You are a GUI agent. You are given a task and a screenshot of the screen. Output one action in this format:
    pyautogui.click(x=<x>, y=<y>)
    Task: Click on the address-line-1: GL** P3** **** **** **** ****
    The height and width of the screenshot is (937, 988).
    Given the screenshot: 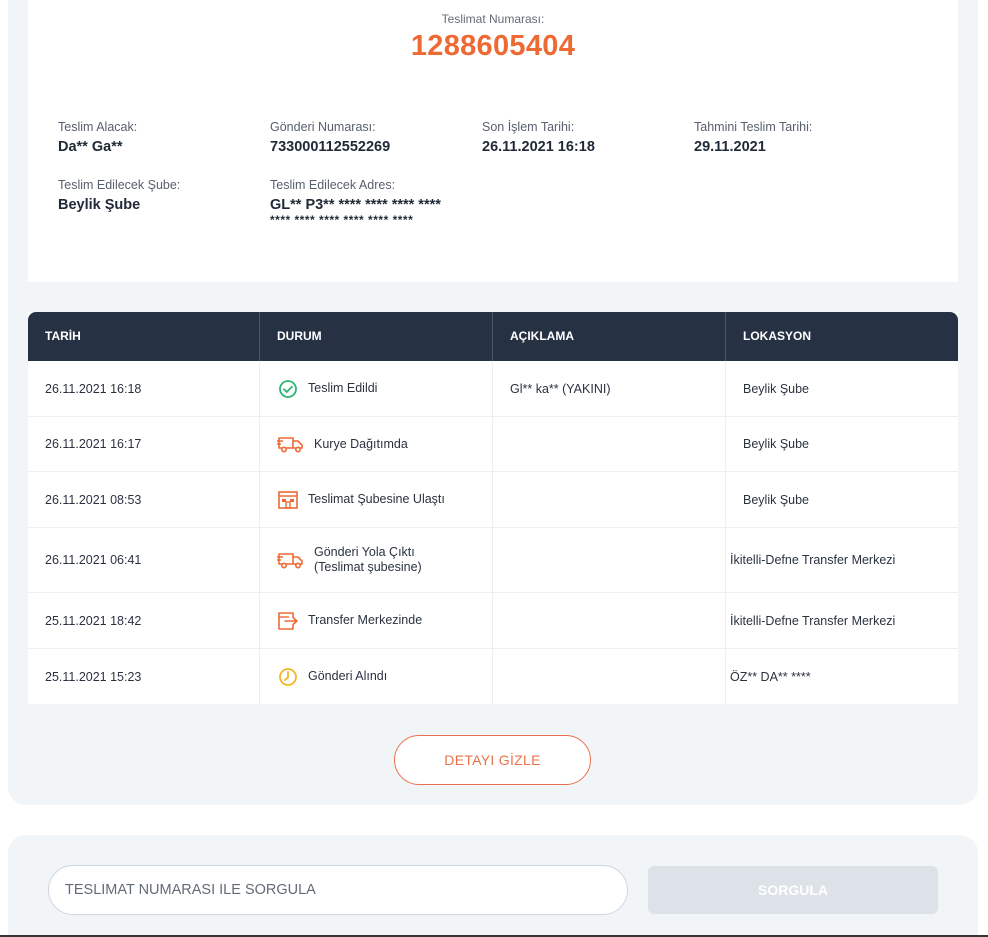 What is the action you would take?
    pyautogui.click(x=355, y=205)
    